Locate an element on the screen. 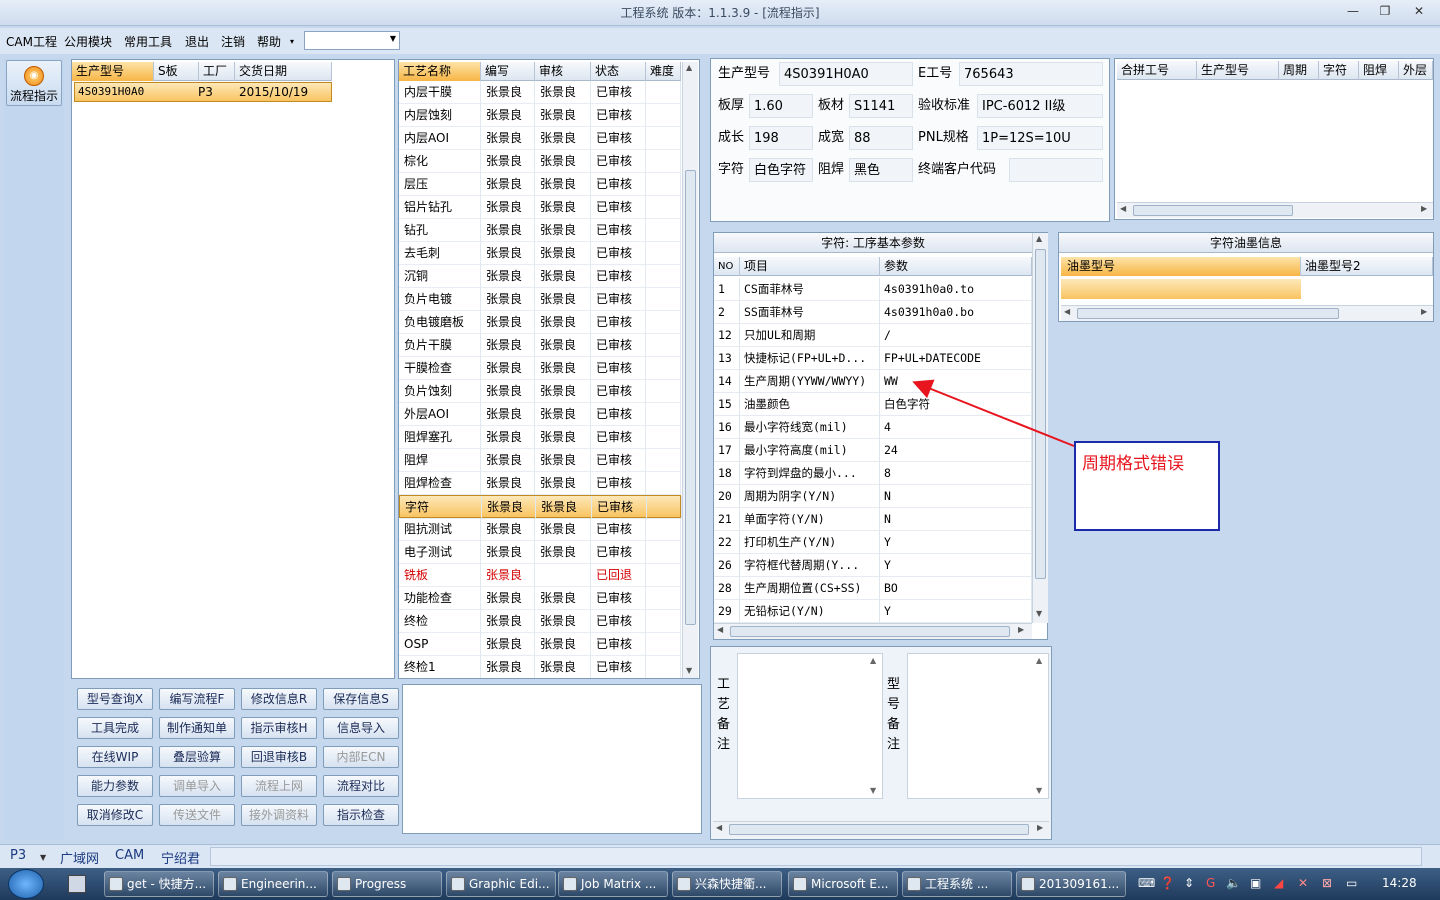 Image resolution: width=1440 pixels, height=900 pixels. menu-common-module: 公用模块 is located at coordinates (88, 41).